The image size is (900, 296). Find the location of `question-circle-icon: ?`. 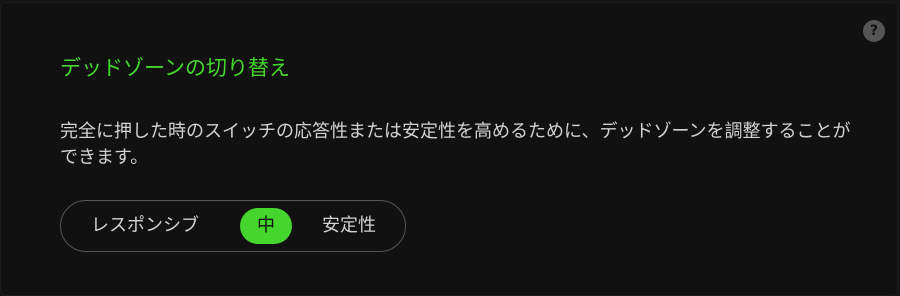

question-circle-icon: ? is located at coordinates (874, 31).